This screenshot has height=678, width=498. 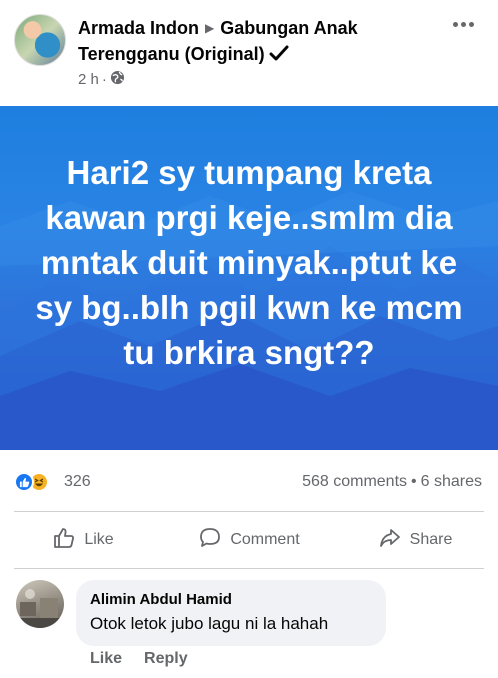 What do you see at coordinates (210, 540) in the screenshot?
I see `comment-icon` at bounding box center [210, 540].